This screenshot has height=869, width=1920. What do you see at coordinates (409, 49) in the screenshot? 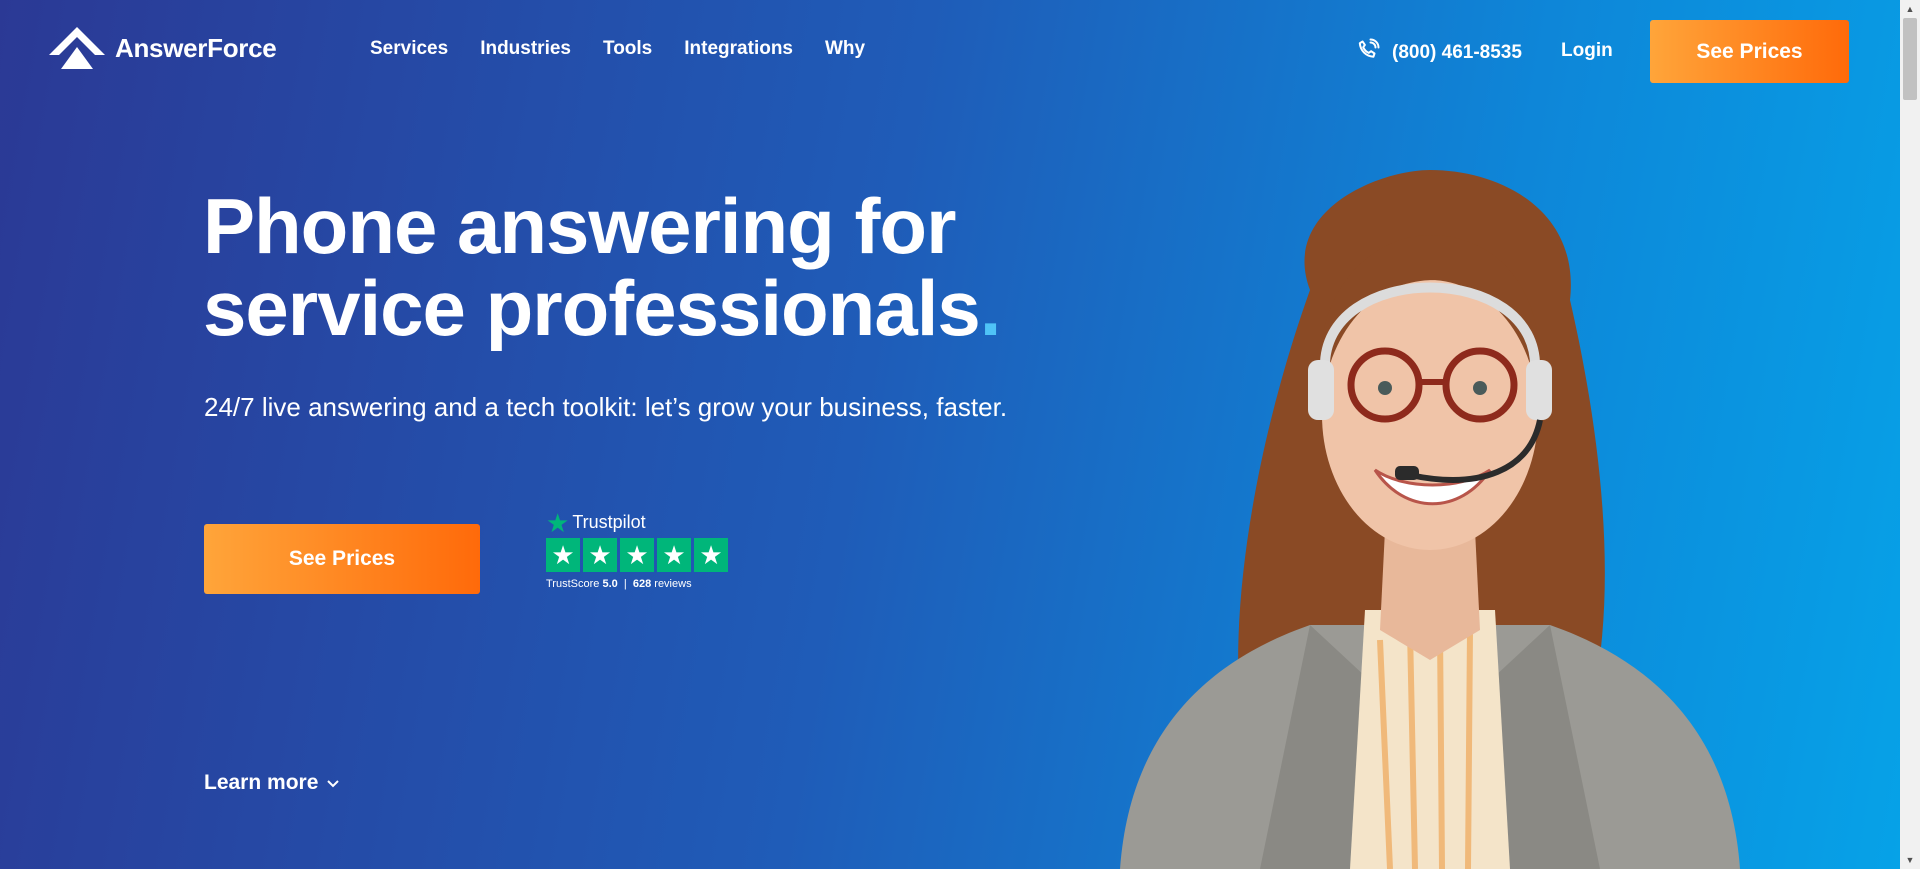
I see `nav-services: Services` at bounding box center [409, 49].